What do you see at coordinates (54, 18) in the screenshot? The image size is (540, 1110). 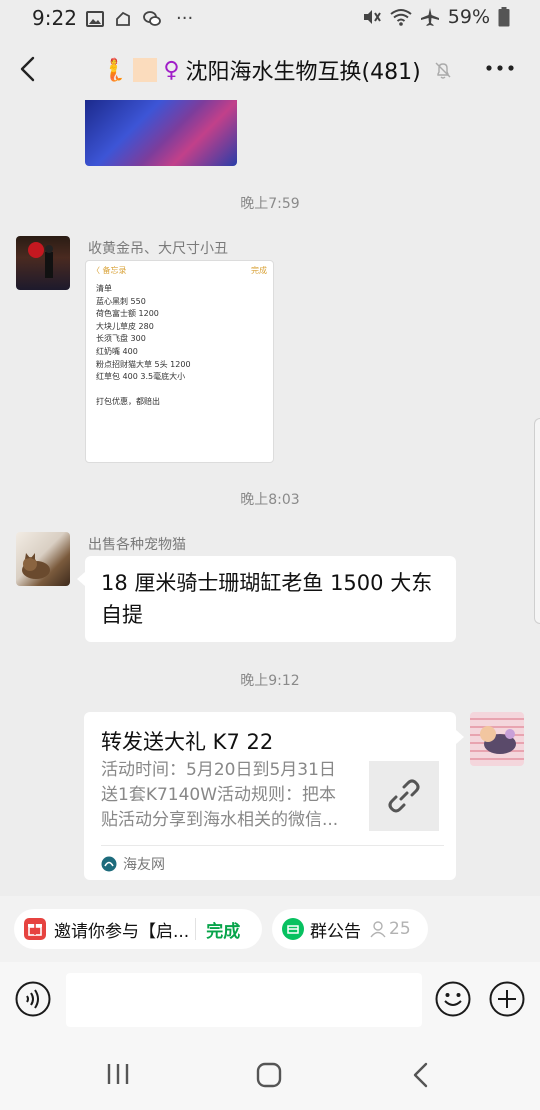 I see `status-time: 9:22` at bounding box center [54, 18].